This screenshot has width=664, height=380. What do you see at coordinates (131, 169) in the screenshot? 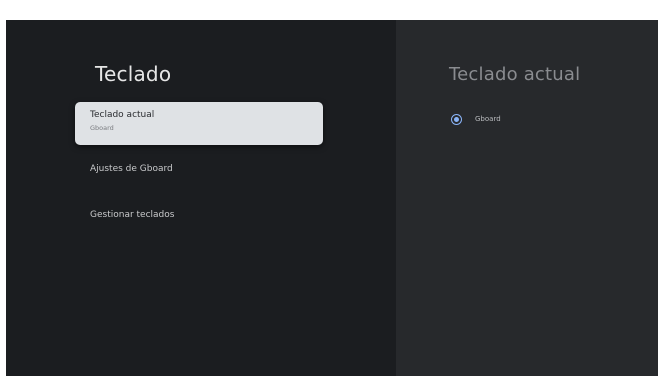
I see `menu-item-title: Ajustes de Gboard` at bounding box center [131, 169].